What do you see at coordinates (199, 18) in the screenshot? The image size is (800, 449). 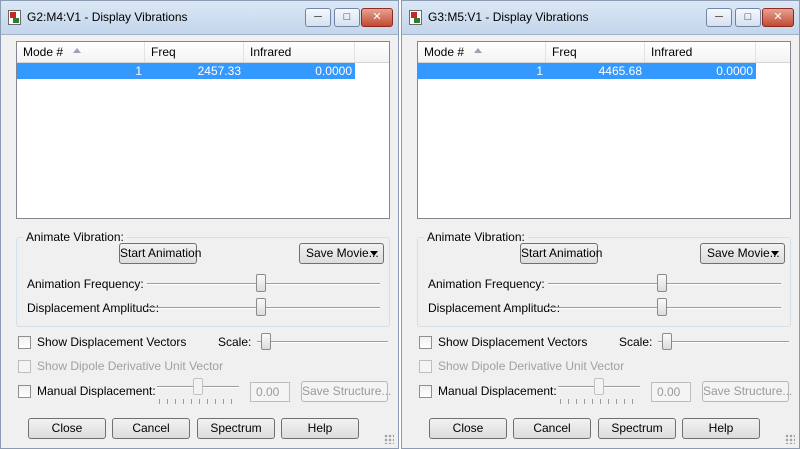 I see `title-bar: G2:M4:V1 - Display Vibrations ─ □ ✕` at bounding box center [199, 18].